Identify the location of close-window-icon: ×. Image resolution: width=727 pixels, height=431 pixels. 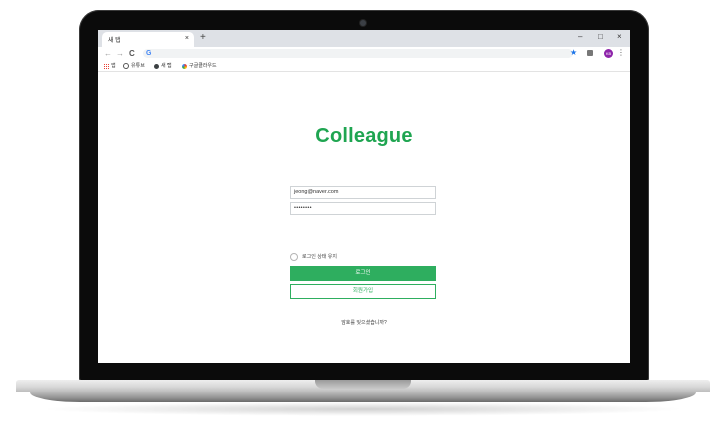
(619, 37).